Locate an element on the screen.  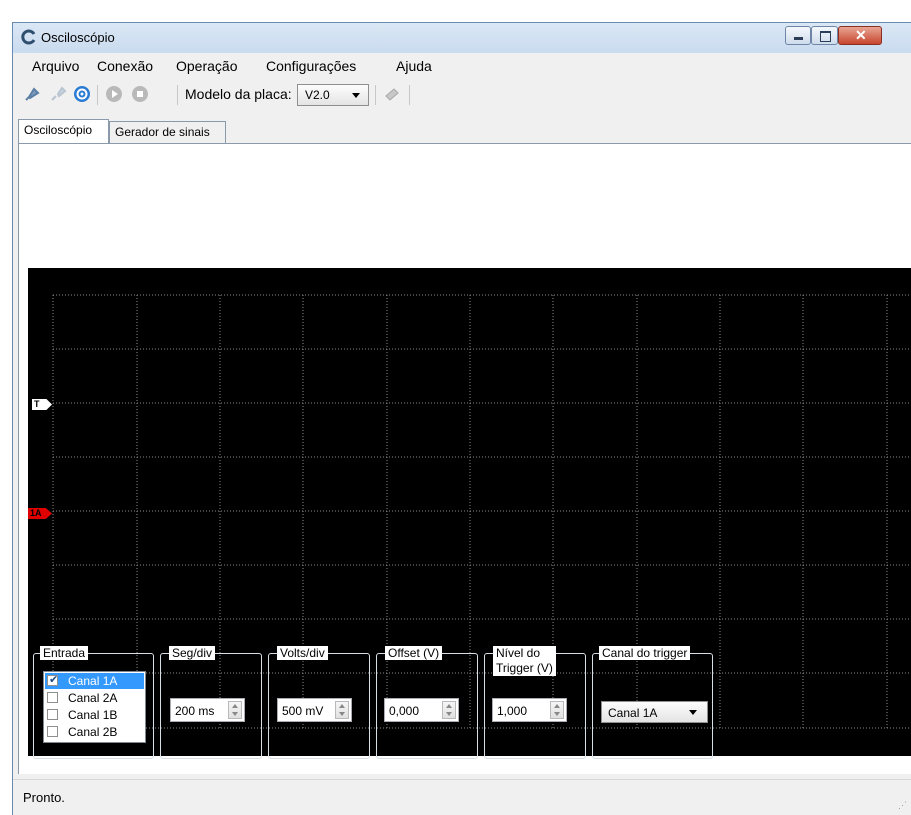
trigger-level-stepper: 1,000 is located at coordinates (529, 710).